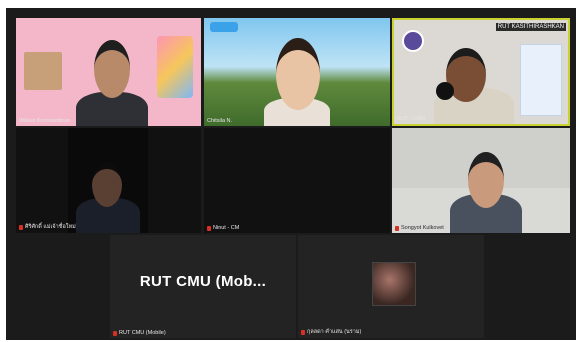  Describe the element at coordinates (413, 41) in the screenshot. I see `university-seal-icon` at that location.